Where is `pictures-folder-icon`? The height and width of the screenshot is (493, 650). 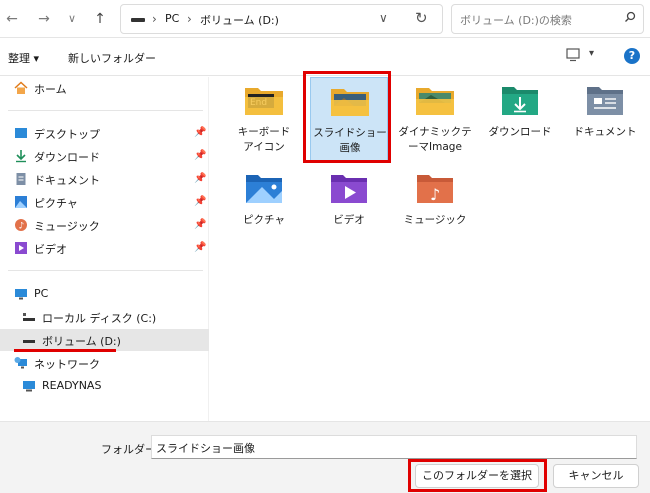
pictures-folder-icon is located at coordinates (264, 189).